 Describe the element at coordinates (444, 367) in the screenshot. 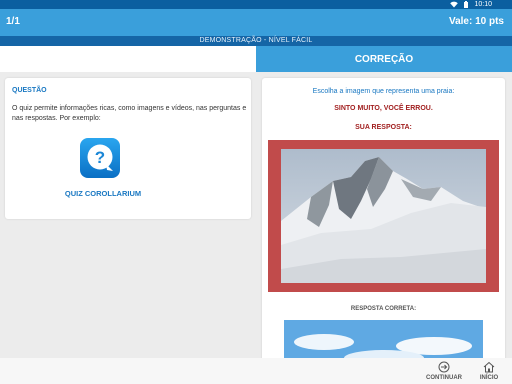

I see `continue-icon` at that location.